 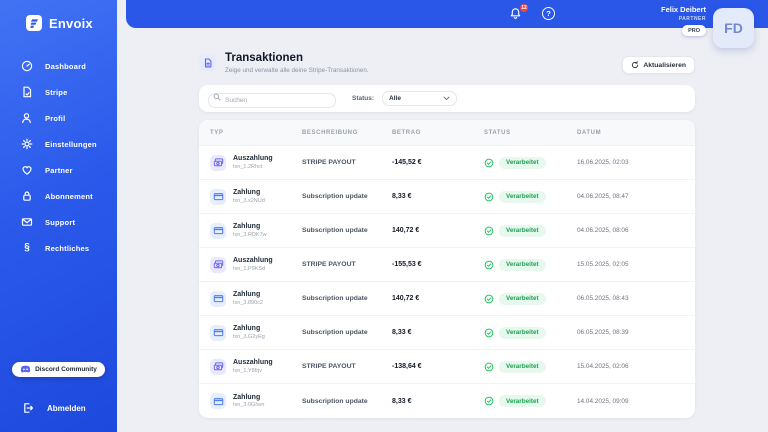 What do you see at coordinates (28, 408) in the screenshot?
I see `logout-icon` at bounding box center [28, 408].